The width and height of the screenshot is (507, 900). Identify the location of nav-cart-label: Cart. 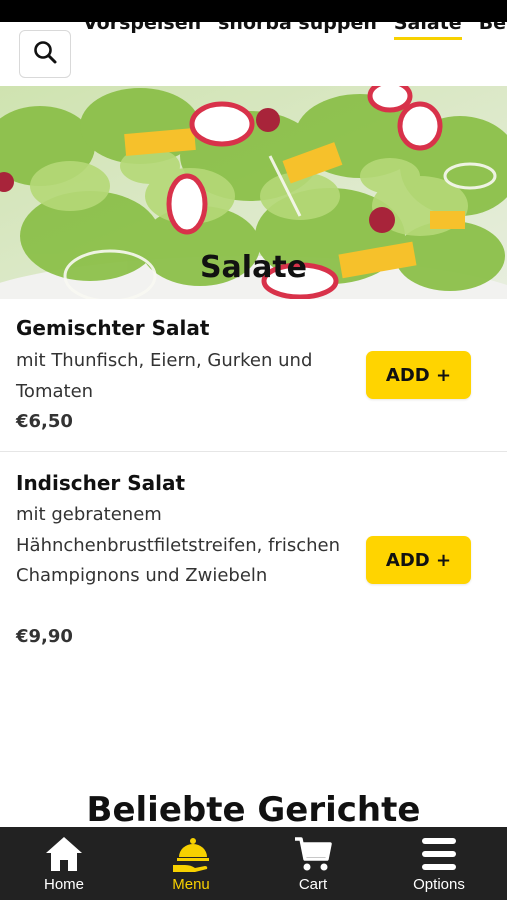
(313, 884).